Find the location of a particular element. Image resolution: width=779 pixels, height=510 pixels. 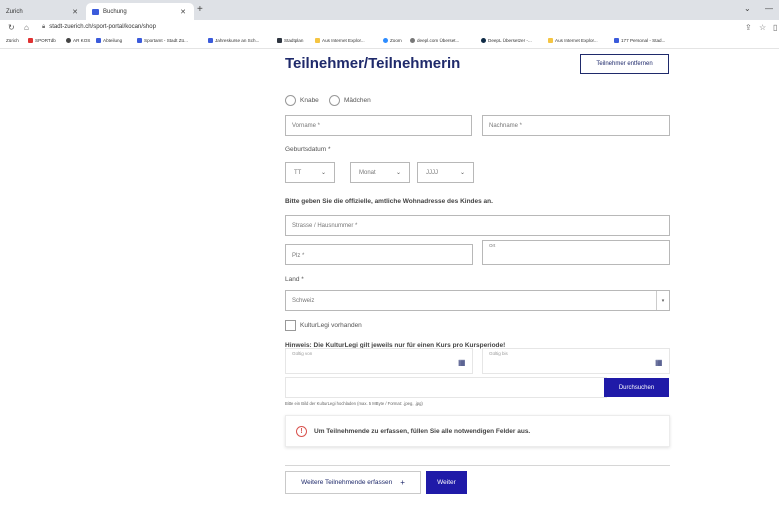

tab-list-chevron-icon: ⌄ is located at coordinates (747, 8).